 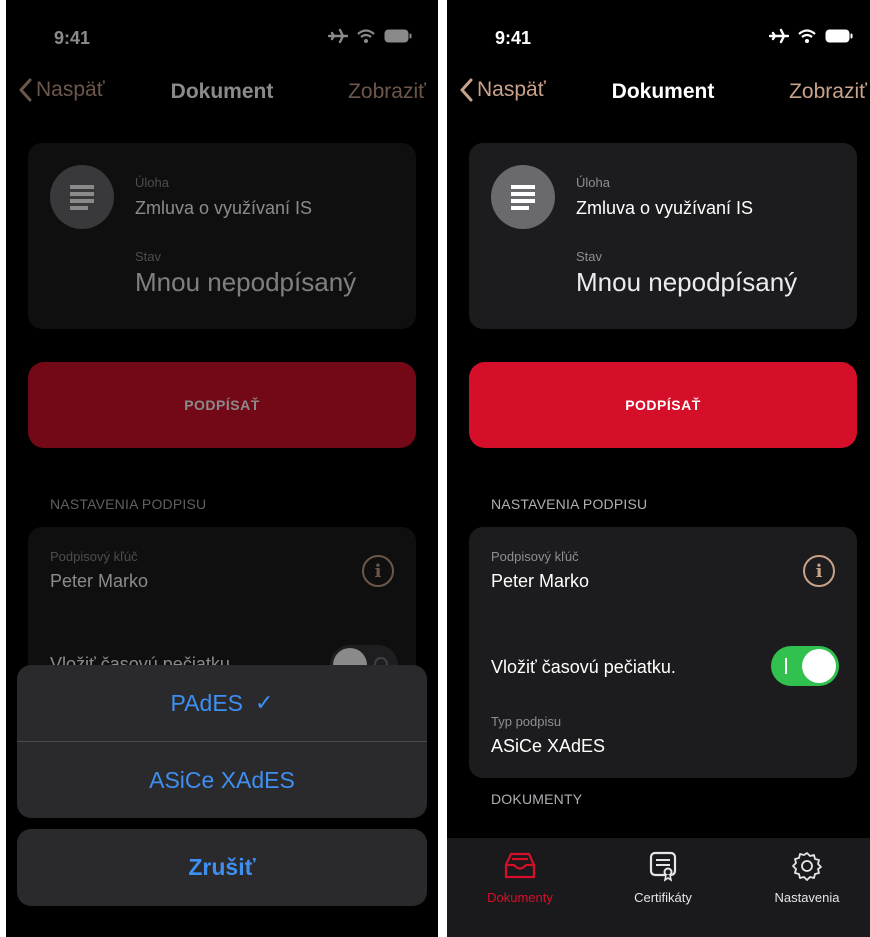 I want to click on option-asice-xades-label: ASiCe XAdES, so click(x=222, y=779).